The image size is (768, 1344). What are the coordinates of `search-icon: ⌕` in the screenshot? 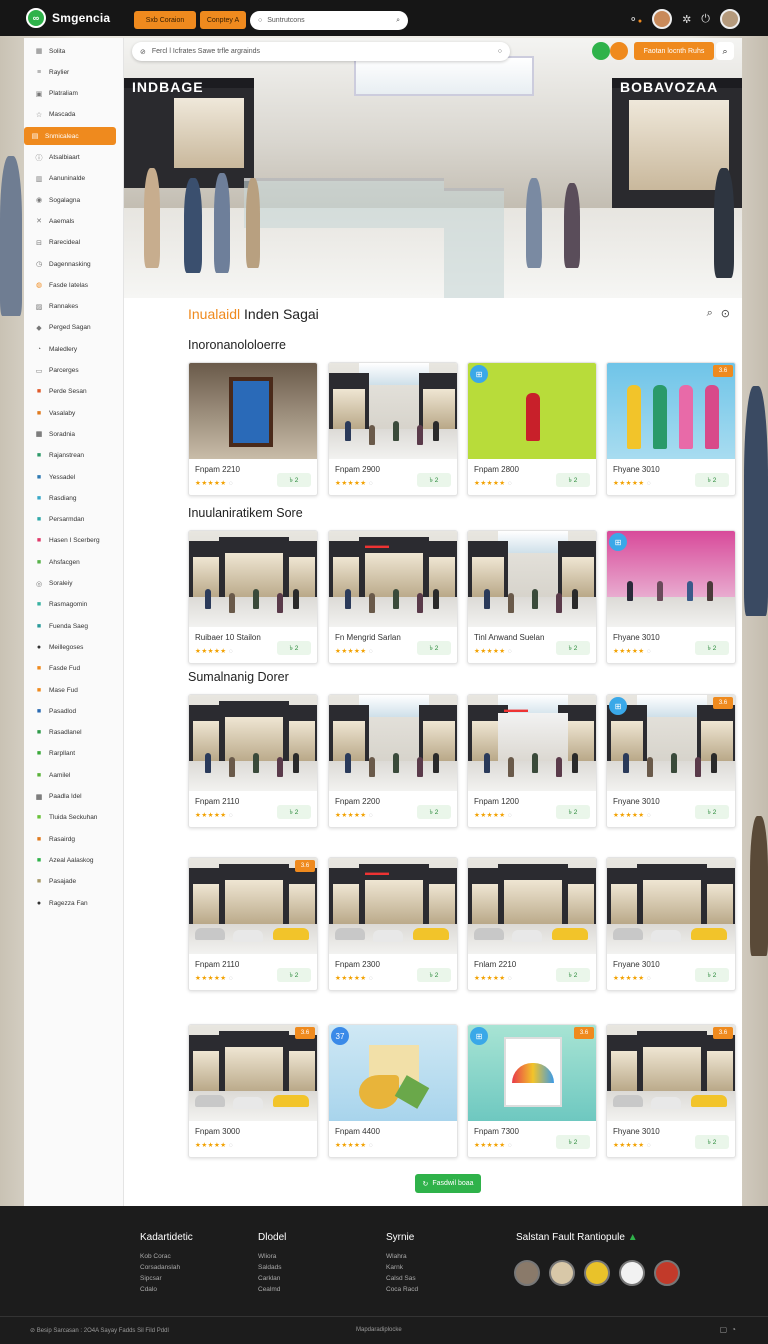 It's located at (710, 313).